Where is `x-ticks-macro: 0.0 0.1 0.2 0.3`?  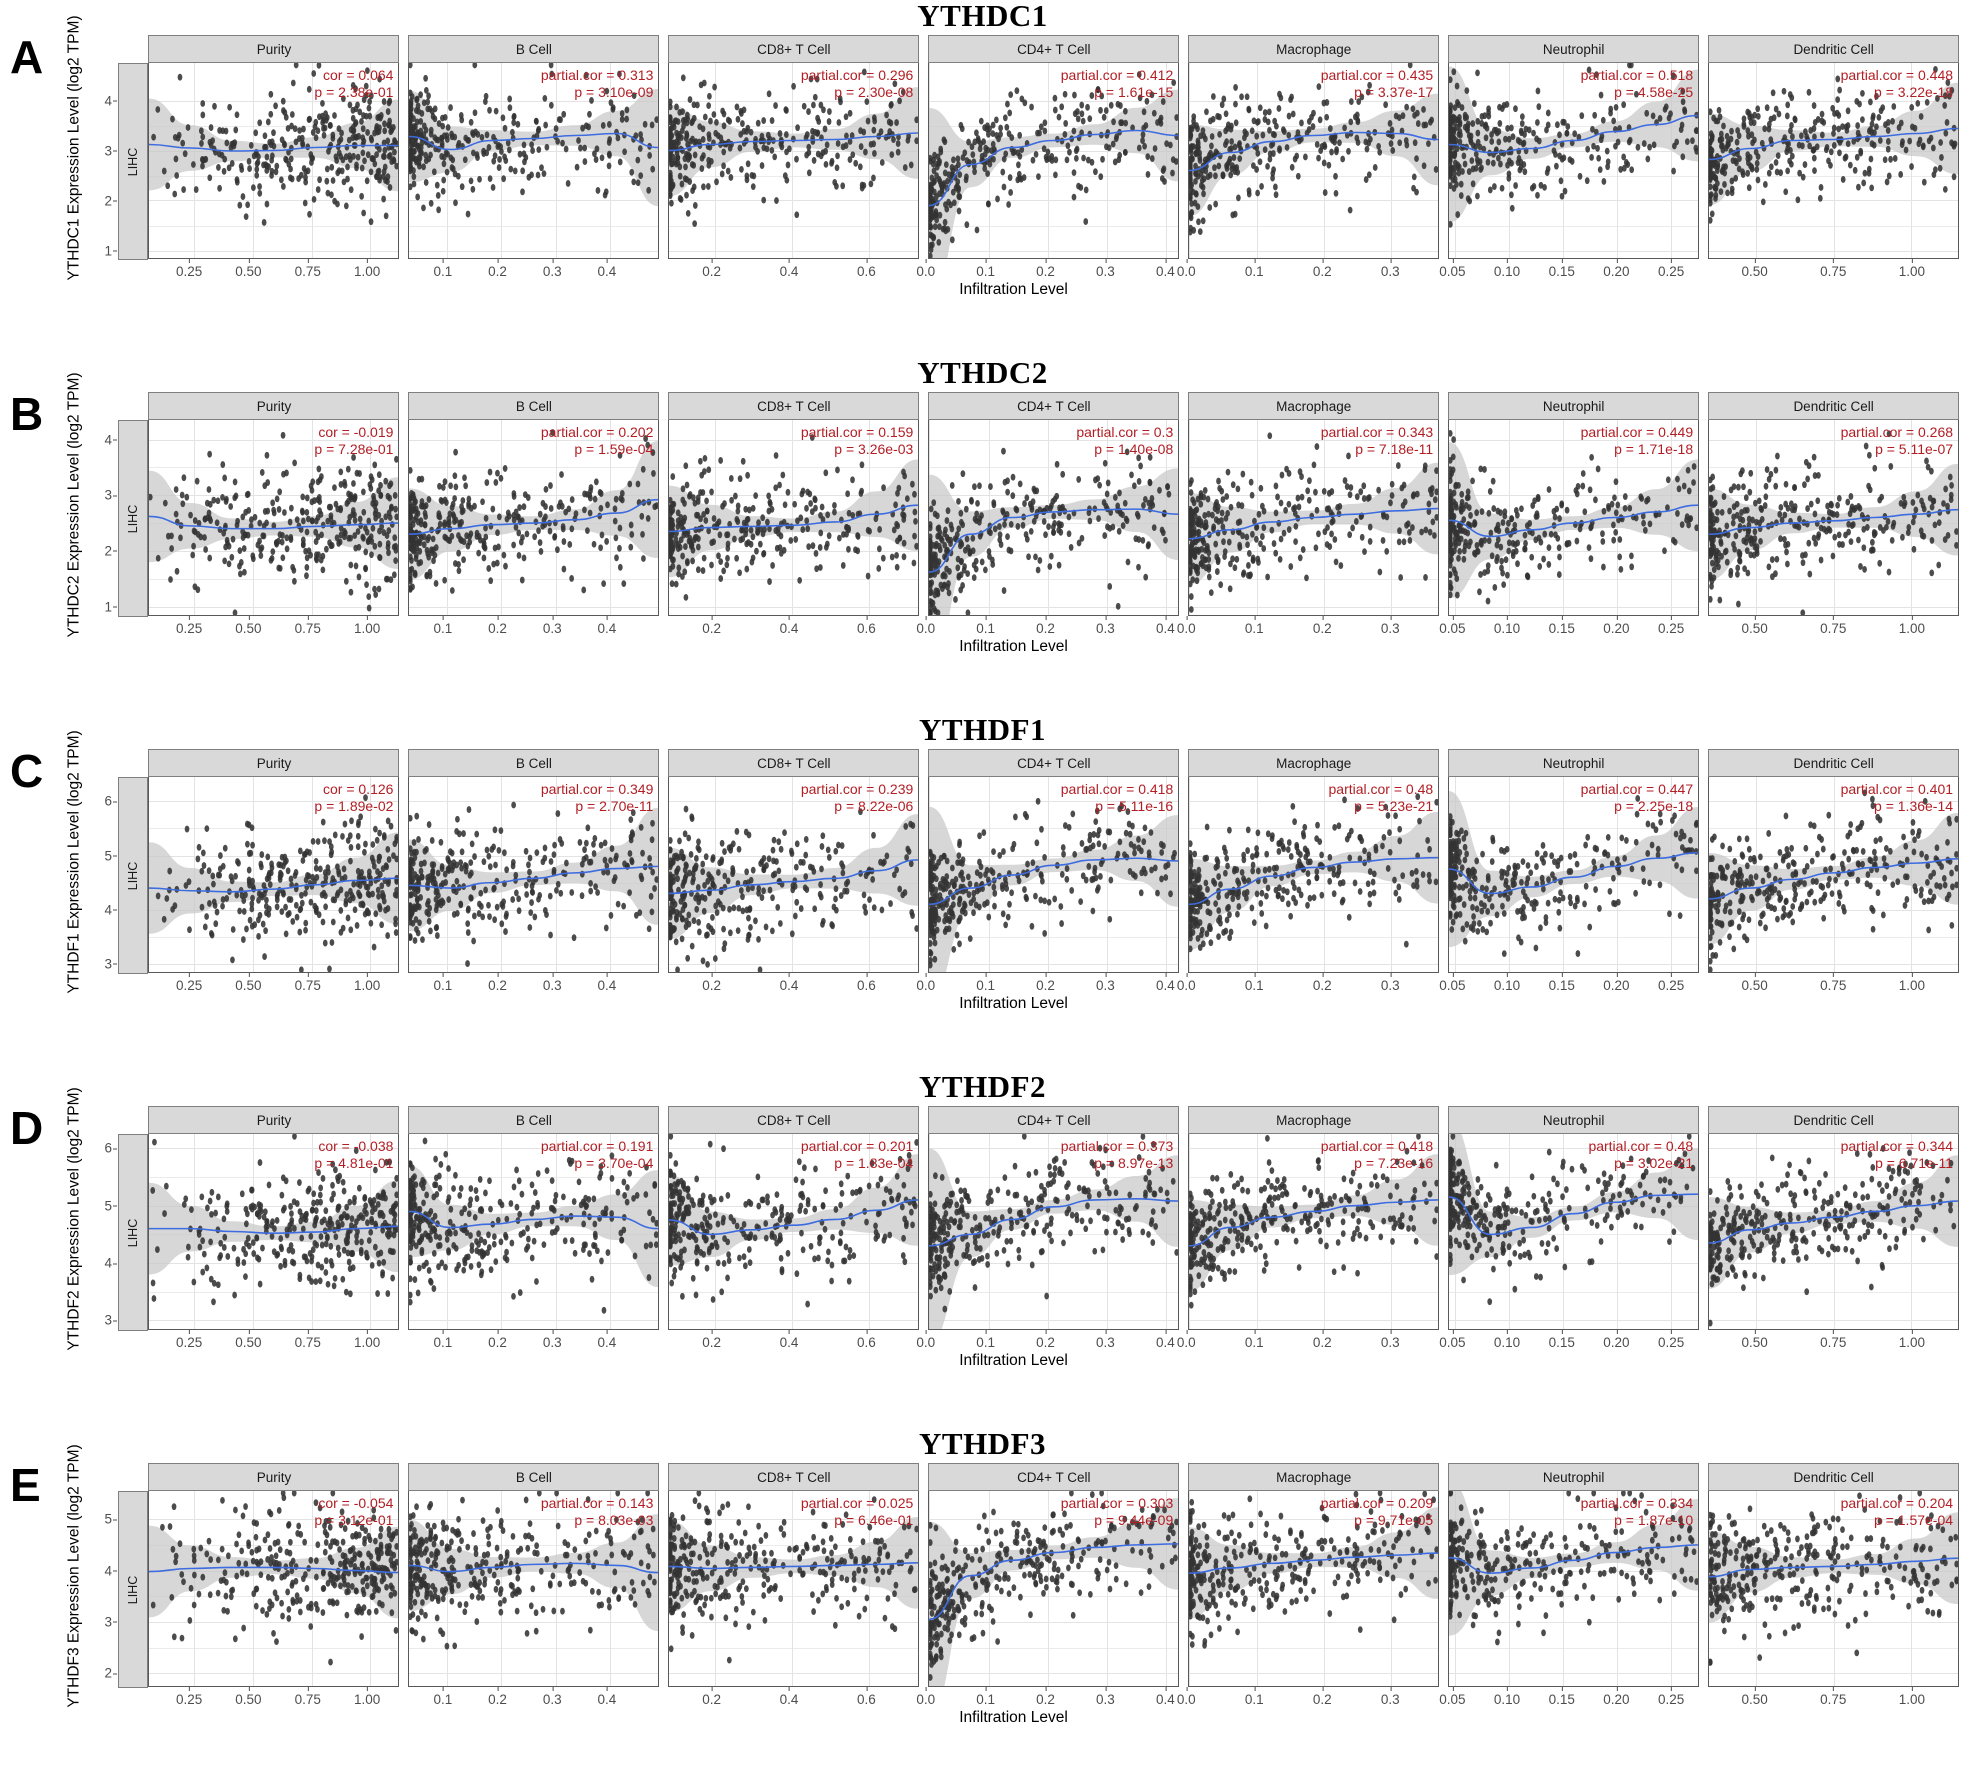 x-ticks-macro: 0.0 0.1 0.2 0.3 is located at coordinates (1307, 269).